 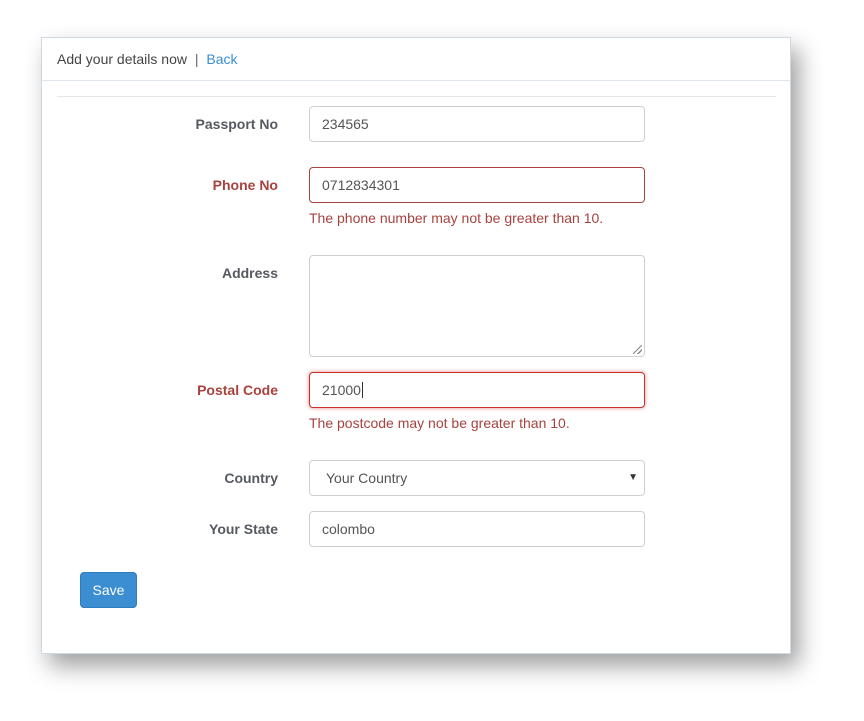 What do you see at coordinates (477, 185) in the screenshot?
I see `phone-input: 0712834301` at bounding box center [477, 185].